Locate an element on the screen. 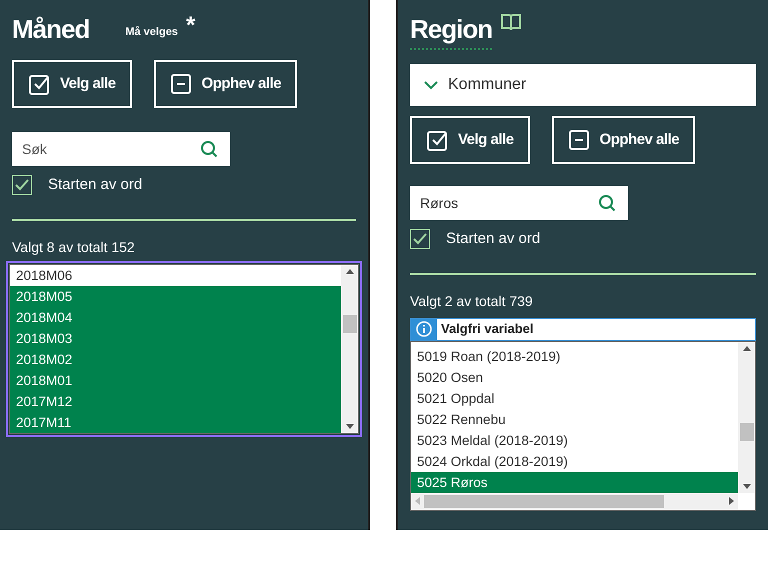 The image size is (768, 563). list-item: 5020 Osen is located at coordinates (574, 377).